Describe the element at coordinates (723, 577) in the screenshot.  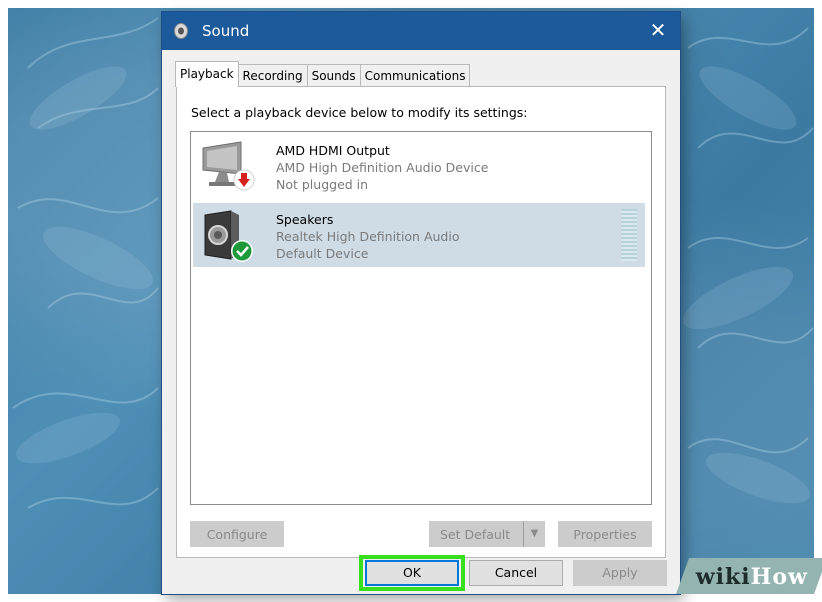
I see `watermark-wiki: wiki` at that location.